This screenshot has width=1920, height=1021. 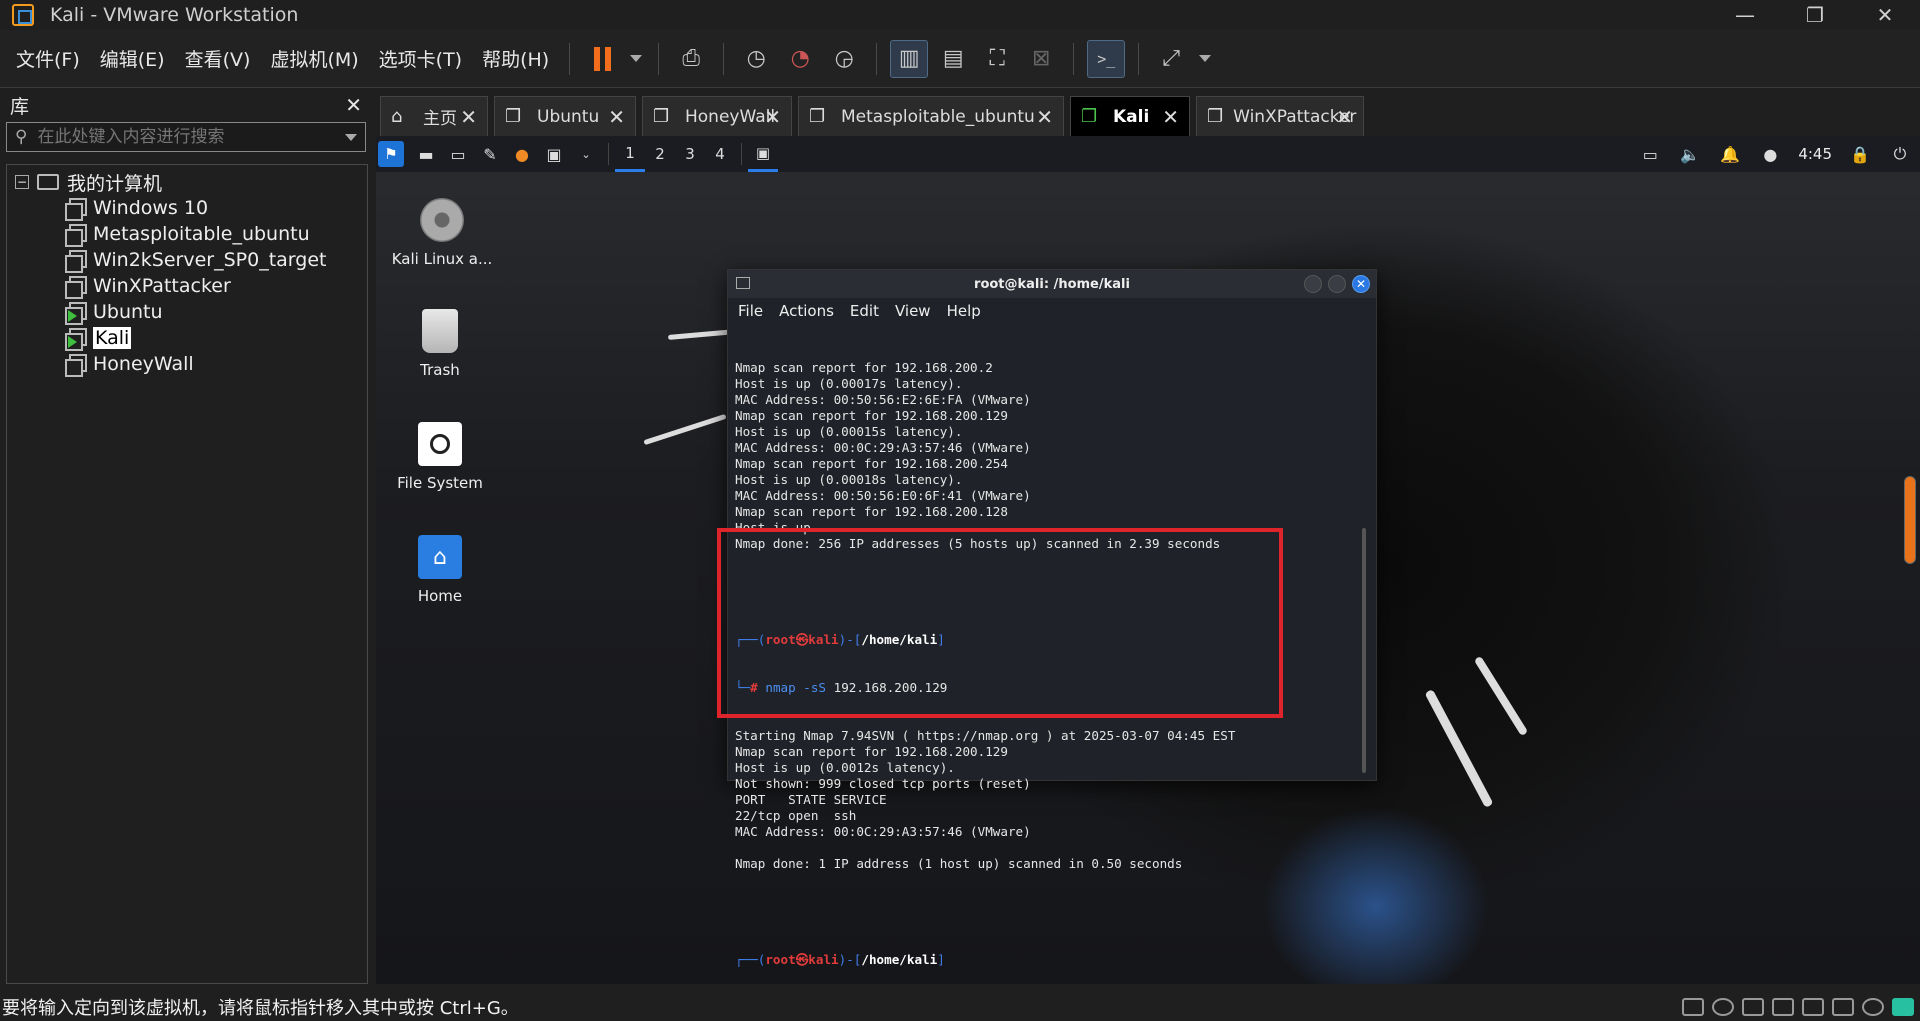 I want to click on tab-label: 主页, so click(x=440, y=119).